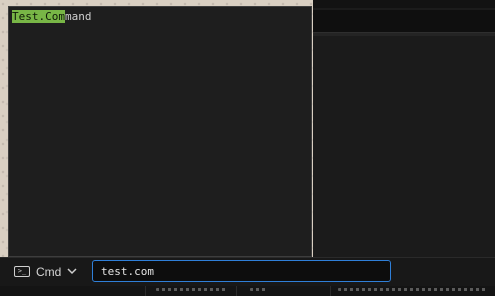  Describe the element at coordinates (49, 271) in the screenshot. I see `cmd-mode-label: Cmd` at that location.